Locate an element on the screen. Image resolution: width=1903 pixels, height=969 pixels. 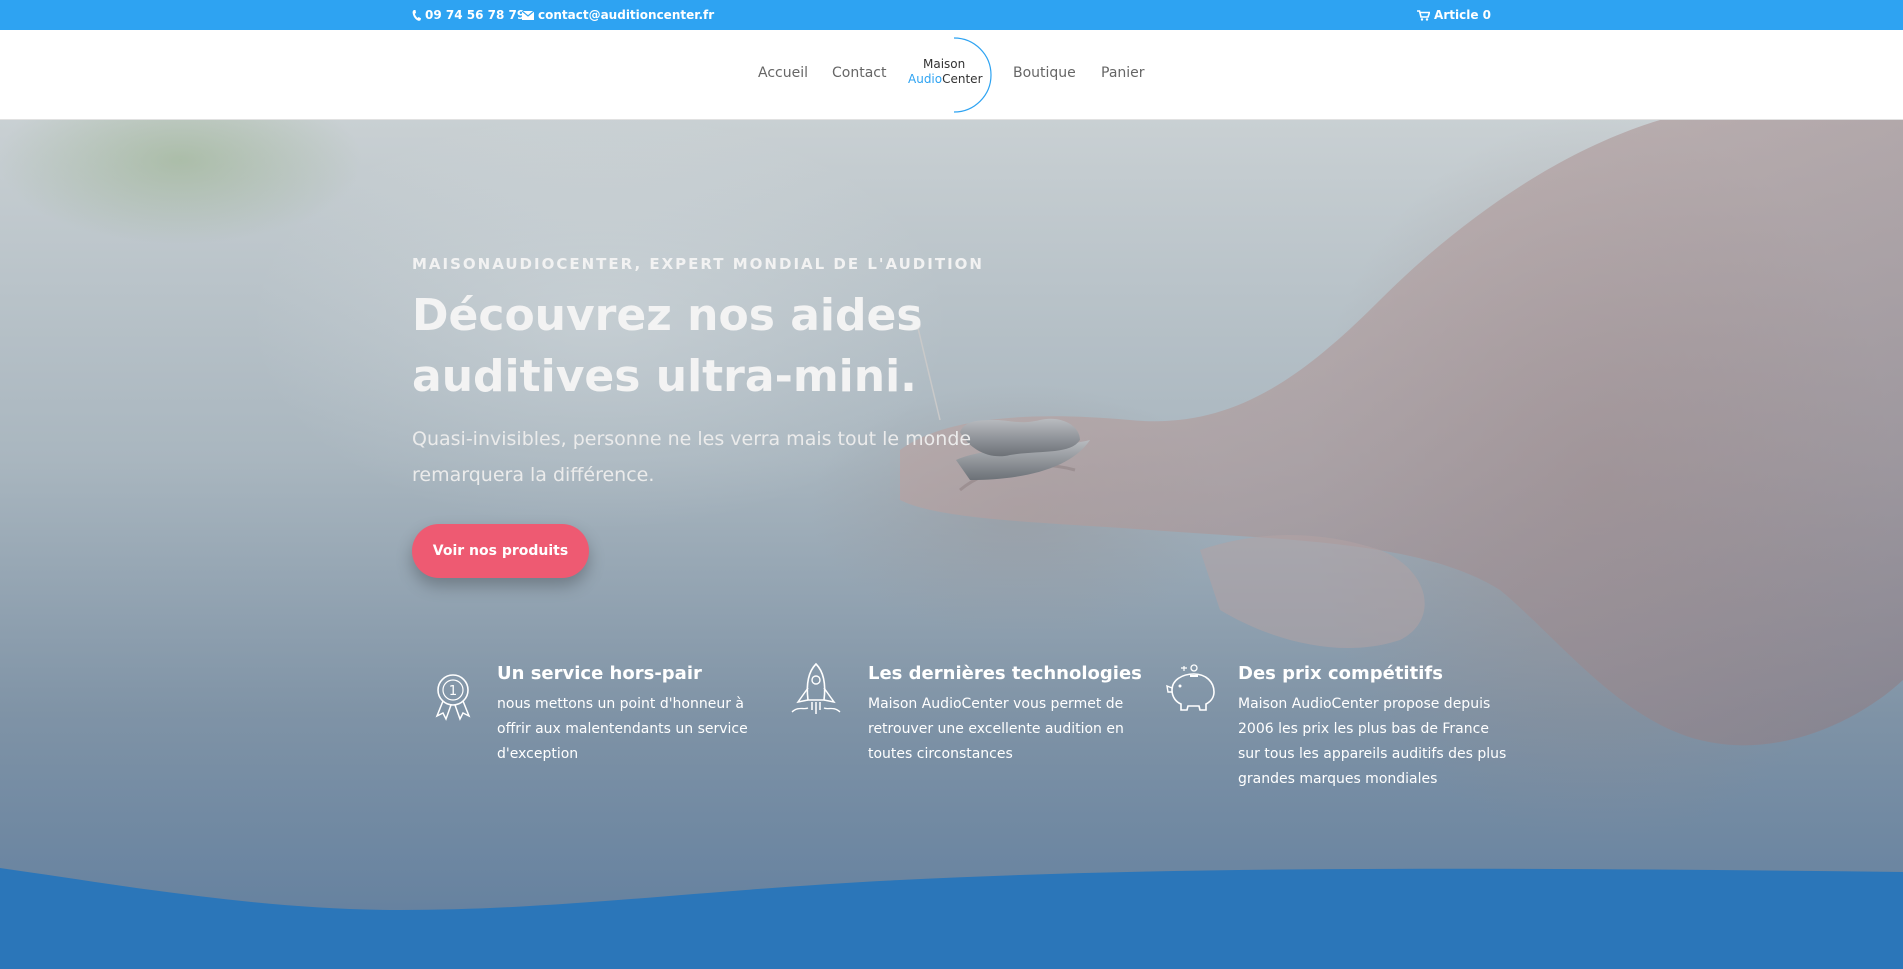
logo-text-center: Center is located at coordinates (962, 79).